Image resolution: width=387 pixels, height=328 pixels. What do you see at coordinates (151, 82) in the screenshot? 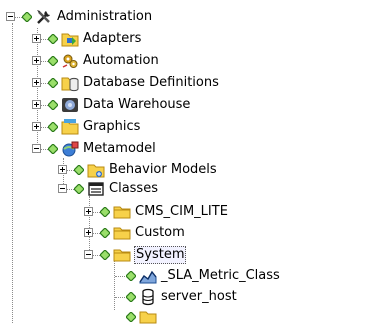
I see `tree-node-label: Database Definitions` at bounding box center [151, 82].